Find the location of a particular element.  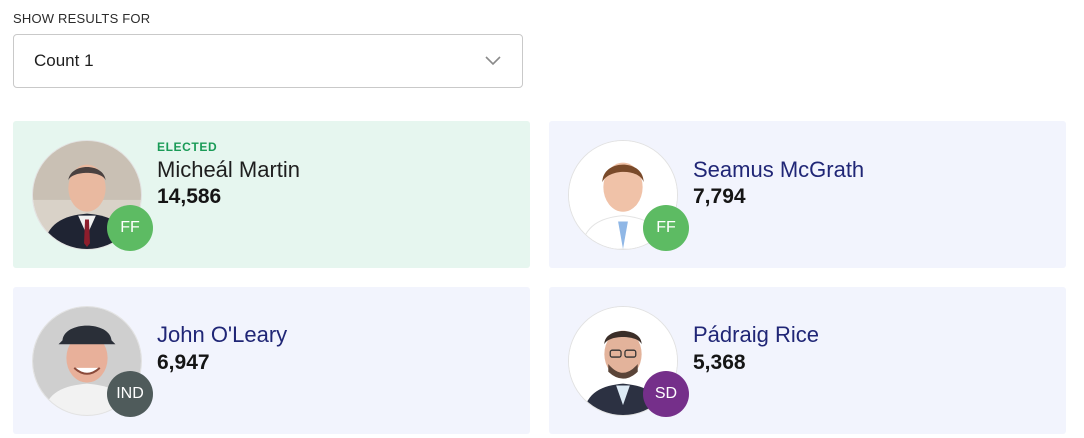

candidate-name: Micheál Martin is located at coordinates (228, 170).